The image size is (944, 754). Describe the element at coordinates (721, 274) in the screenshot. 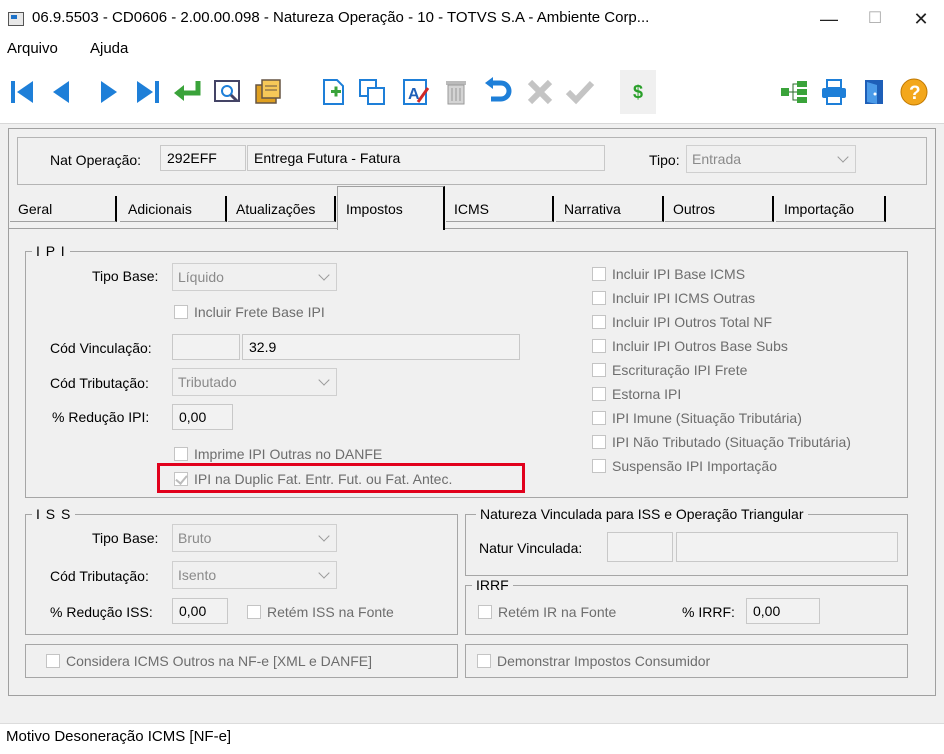

I see `ipi-check-item: Incluir IPI Base ICMS` at that location.